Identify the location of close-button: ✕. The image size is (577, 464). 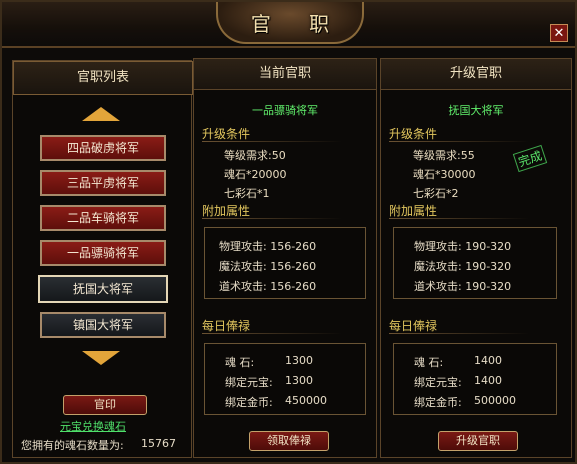
(559, 33).